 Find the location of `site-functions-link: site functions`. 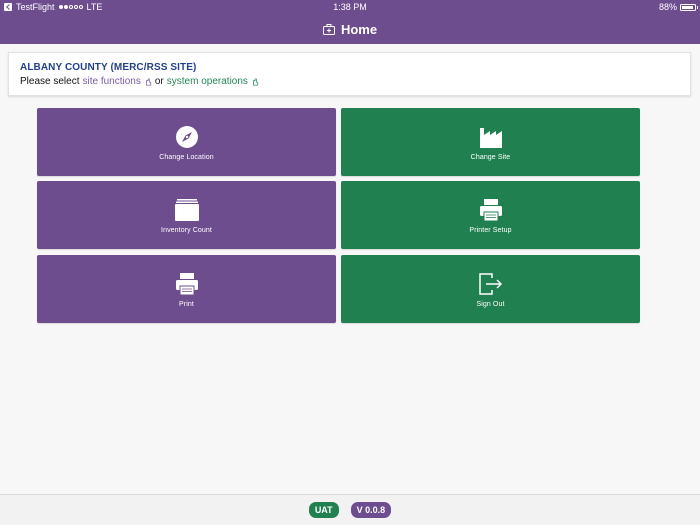

site-functions-link: site functions is located at coordinates (111, 81).